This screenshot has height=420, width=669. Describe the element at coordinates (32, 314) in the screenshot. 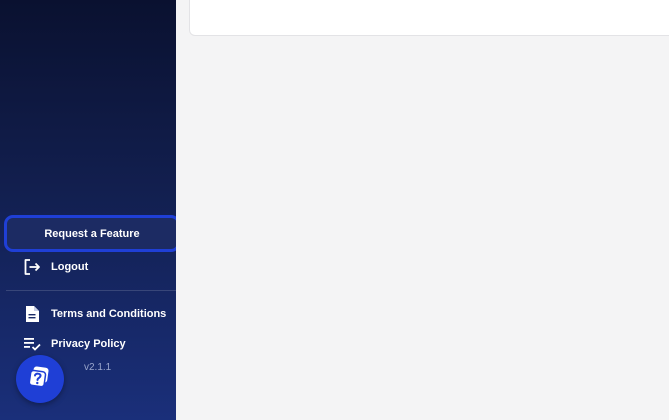

I see `document-icon` at that location.